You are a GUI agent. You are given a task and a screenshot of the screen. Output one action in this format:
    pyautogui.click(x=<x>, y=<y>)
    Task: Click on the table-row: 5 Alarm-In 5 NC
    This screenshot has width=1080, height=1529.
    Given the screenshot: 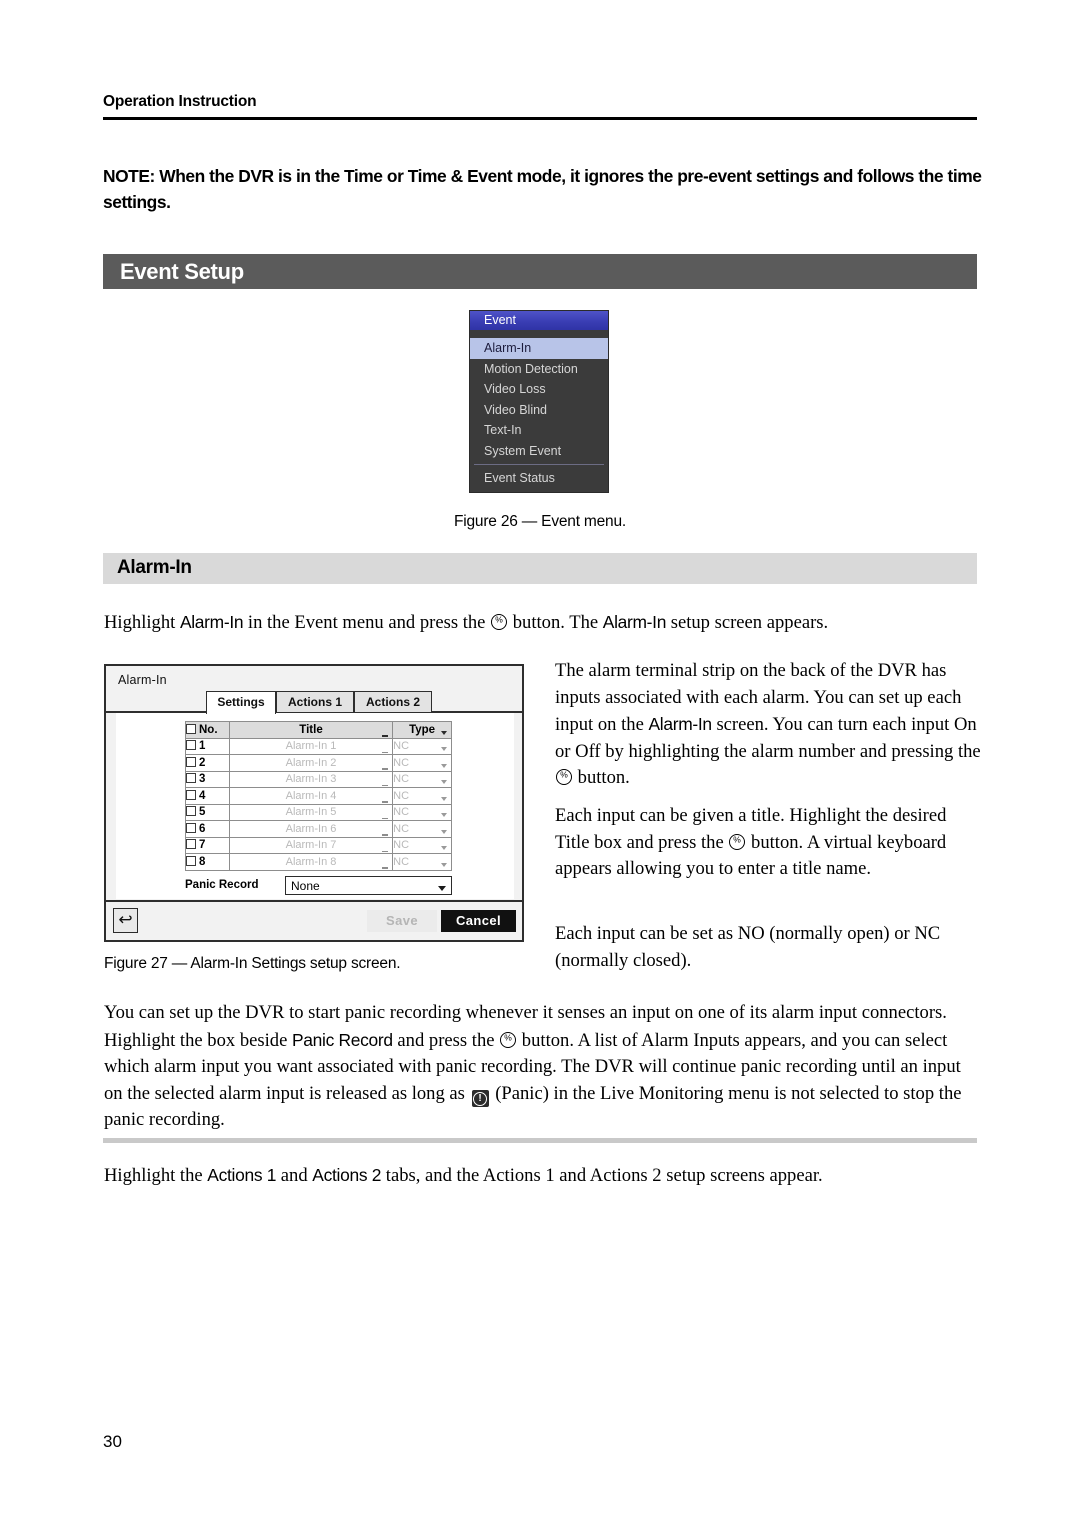 What is the action you would take?
    pyautogui.click(x=318, y=812)
    